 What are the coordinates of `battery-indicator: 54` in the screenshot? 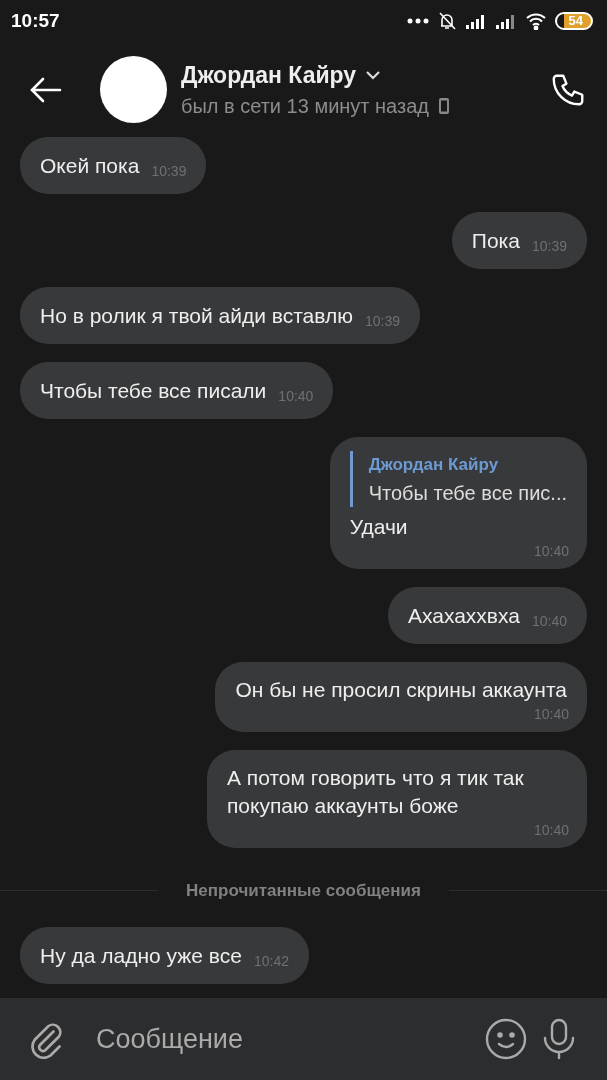 It's located at (573, 21).